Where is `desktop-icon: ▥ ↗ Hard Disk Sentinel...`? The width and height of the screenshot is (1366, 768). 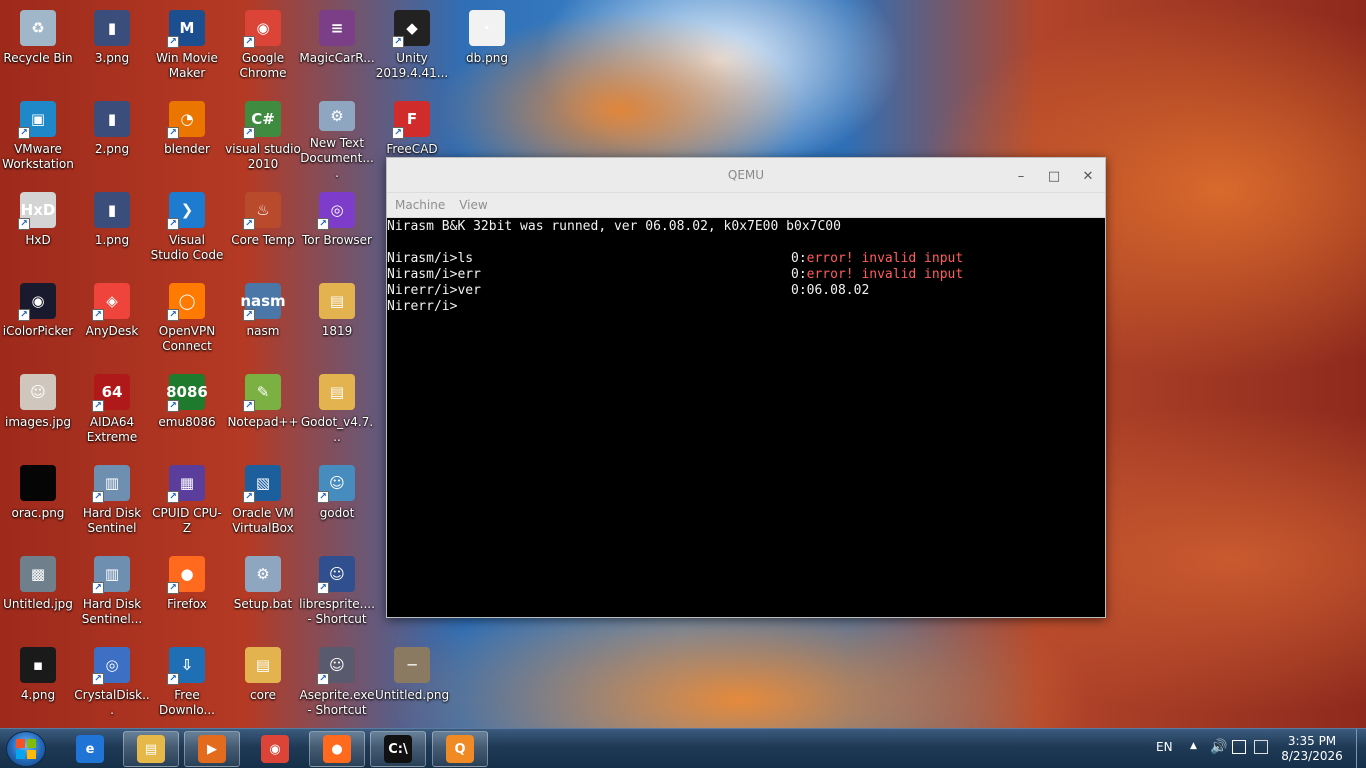 desktop-icon: ▥ ↗ Hard Disk Sentinel... is located at coordinates (112, 593).